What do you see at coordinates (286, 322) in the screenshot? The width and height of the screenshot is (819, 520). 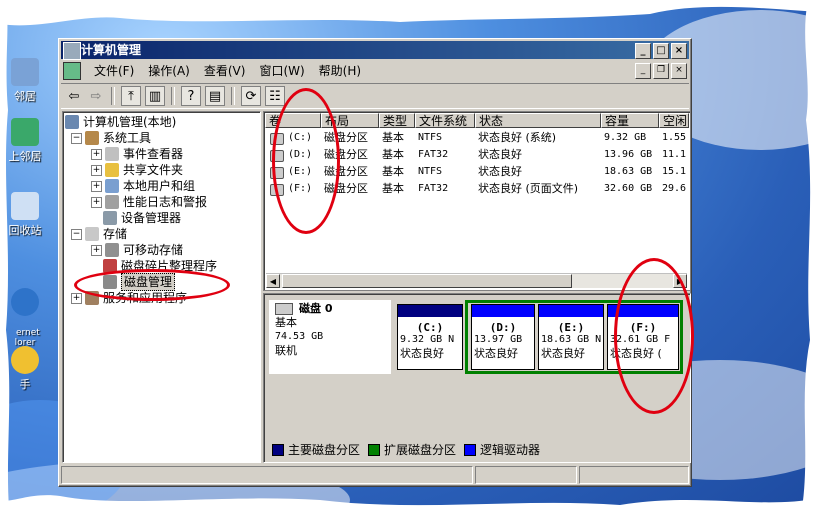 I see `disk-type: 基本` at bounding box center [286, 322].